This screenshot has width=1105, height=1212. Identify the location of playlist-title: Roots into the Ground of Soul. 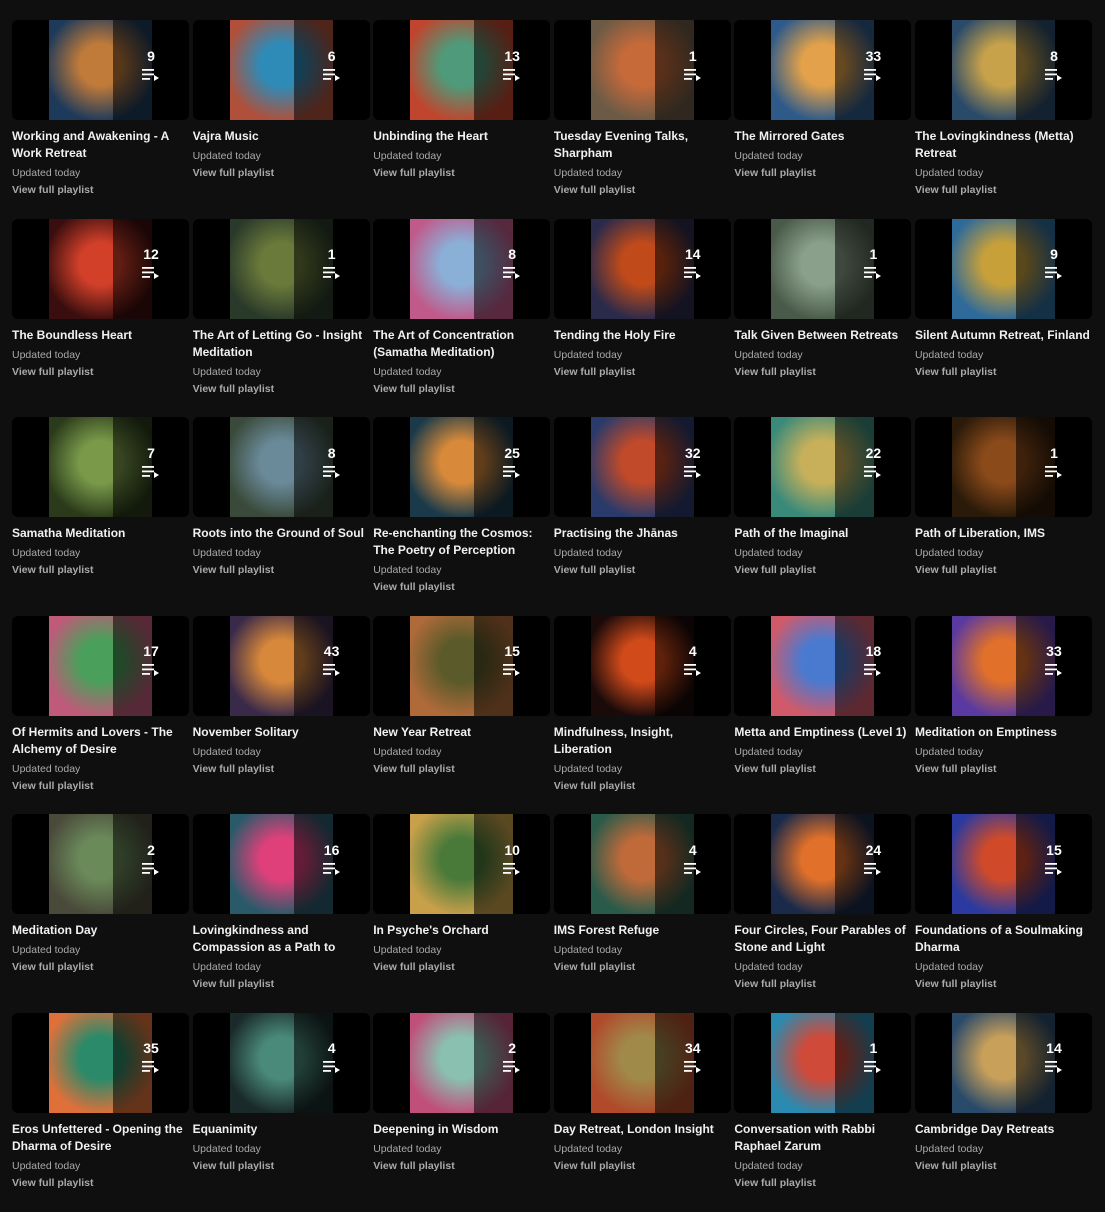
(281, 533).